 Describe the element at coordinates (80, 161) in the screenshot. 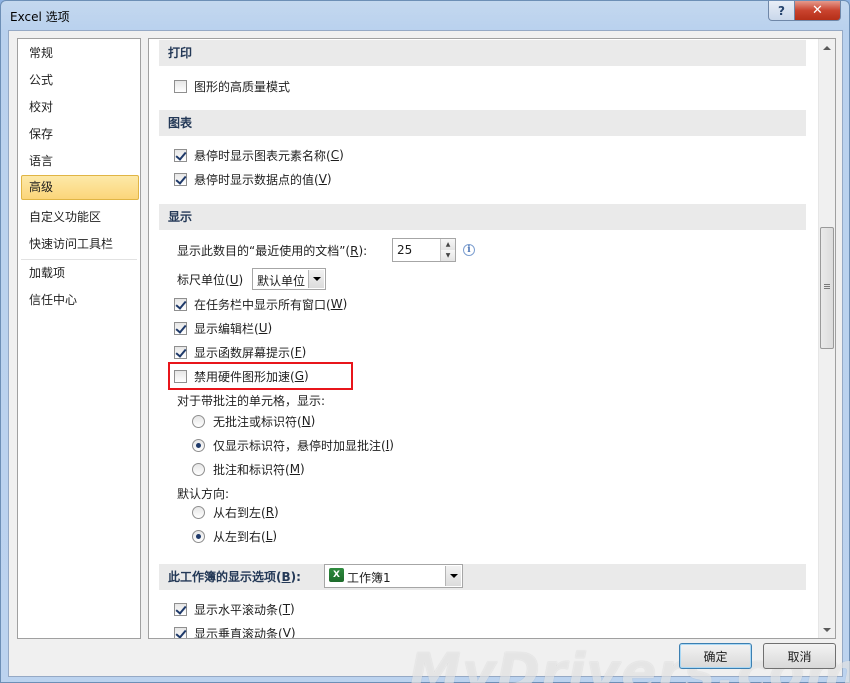

I see `nav-item-language: 语言` at that location.